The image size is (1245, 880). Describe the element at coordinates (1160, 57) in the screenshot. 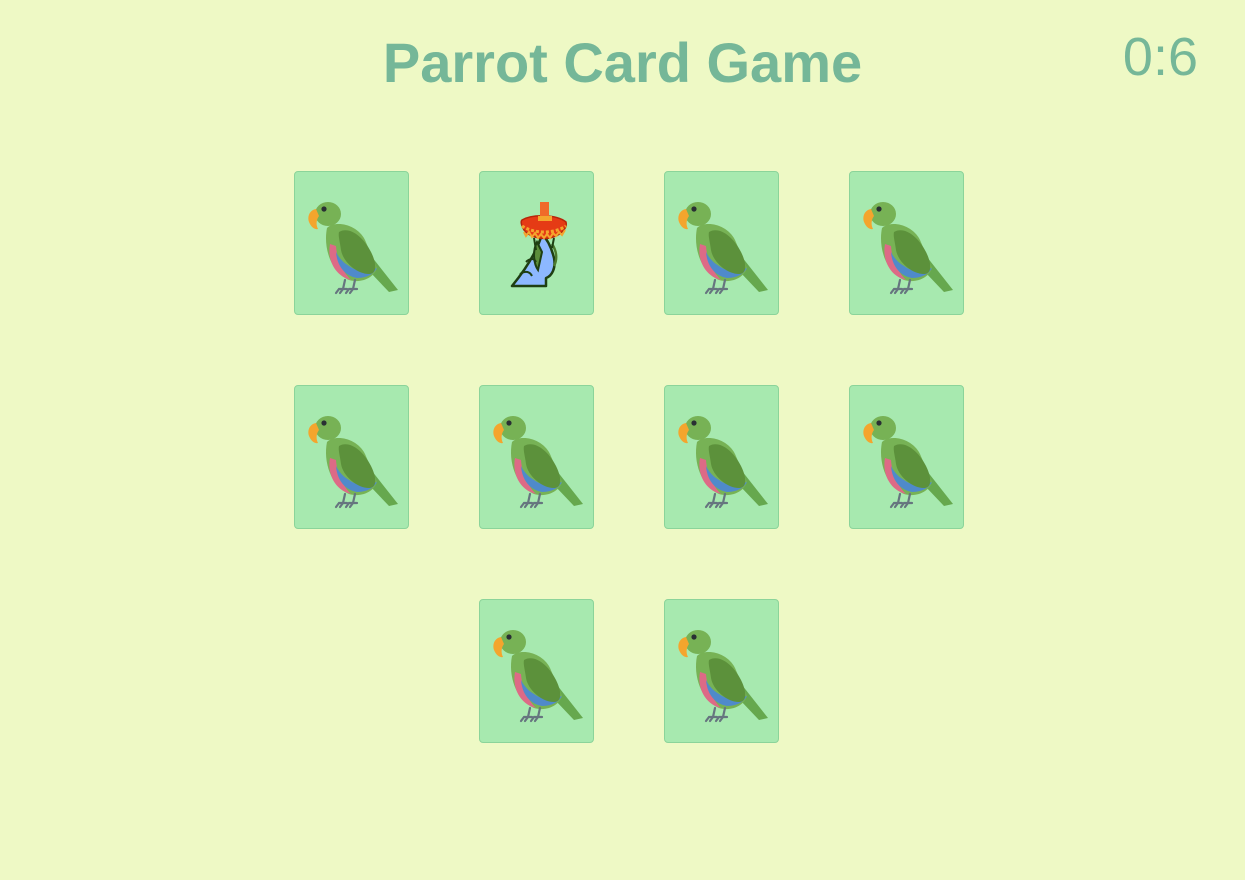

I see `timer: 0:6` at that location.